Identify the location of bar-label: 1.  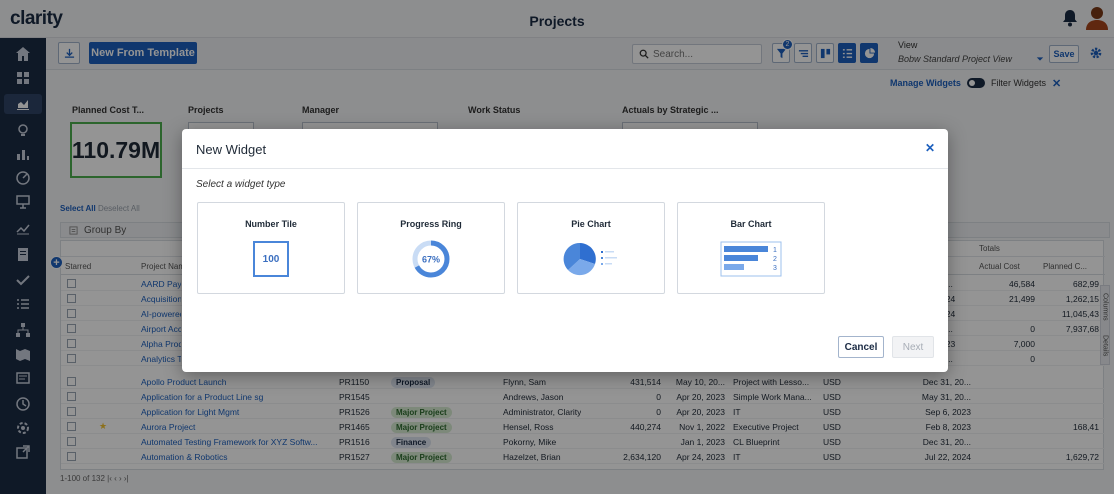
(775, 250).